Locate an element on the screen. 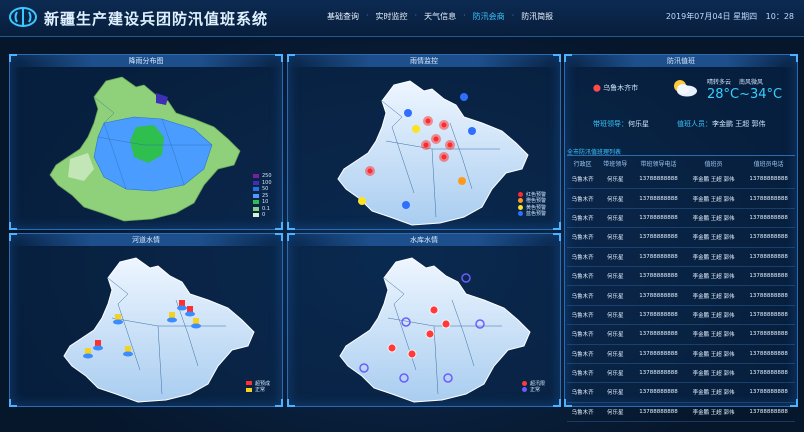 The image size is (804, 432). city-location: ⬤ 乌鲁木齐市 is located at coordinates (615, 88).